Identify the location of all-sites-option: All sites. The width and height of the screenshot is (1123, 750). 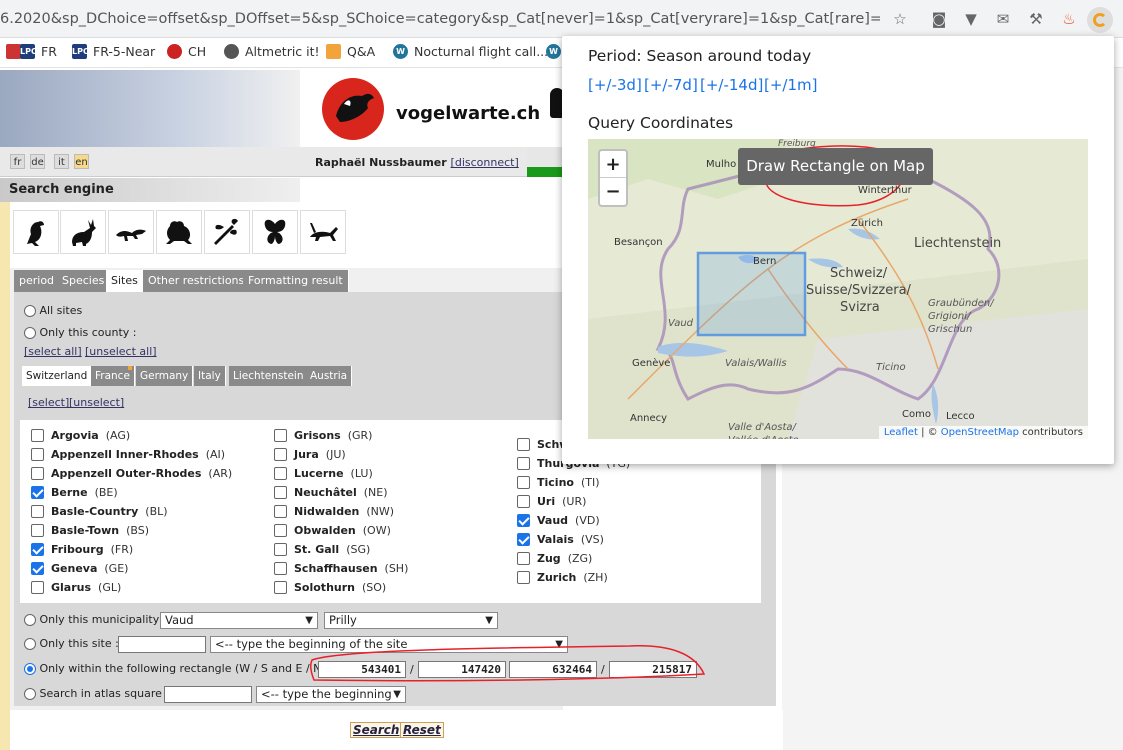
(53, 310).